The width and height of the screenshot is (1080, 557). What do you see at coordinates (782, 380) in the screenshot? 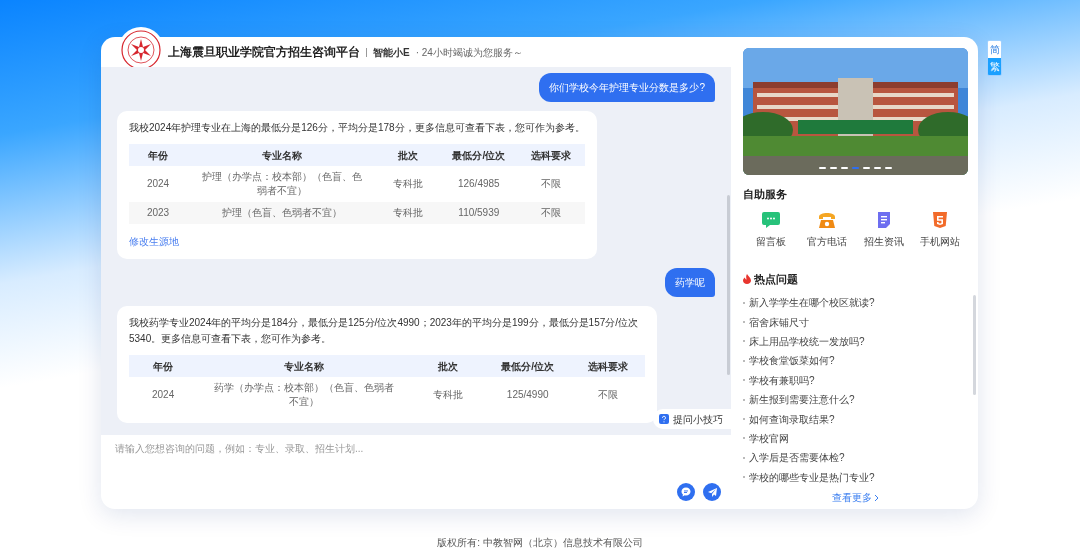
I see `question-link: 学校有兼职吗?` at bounding box center [782, 380].